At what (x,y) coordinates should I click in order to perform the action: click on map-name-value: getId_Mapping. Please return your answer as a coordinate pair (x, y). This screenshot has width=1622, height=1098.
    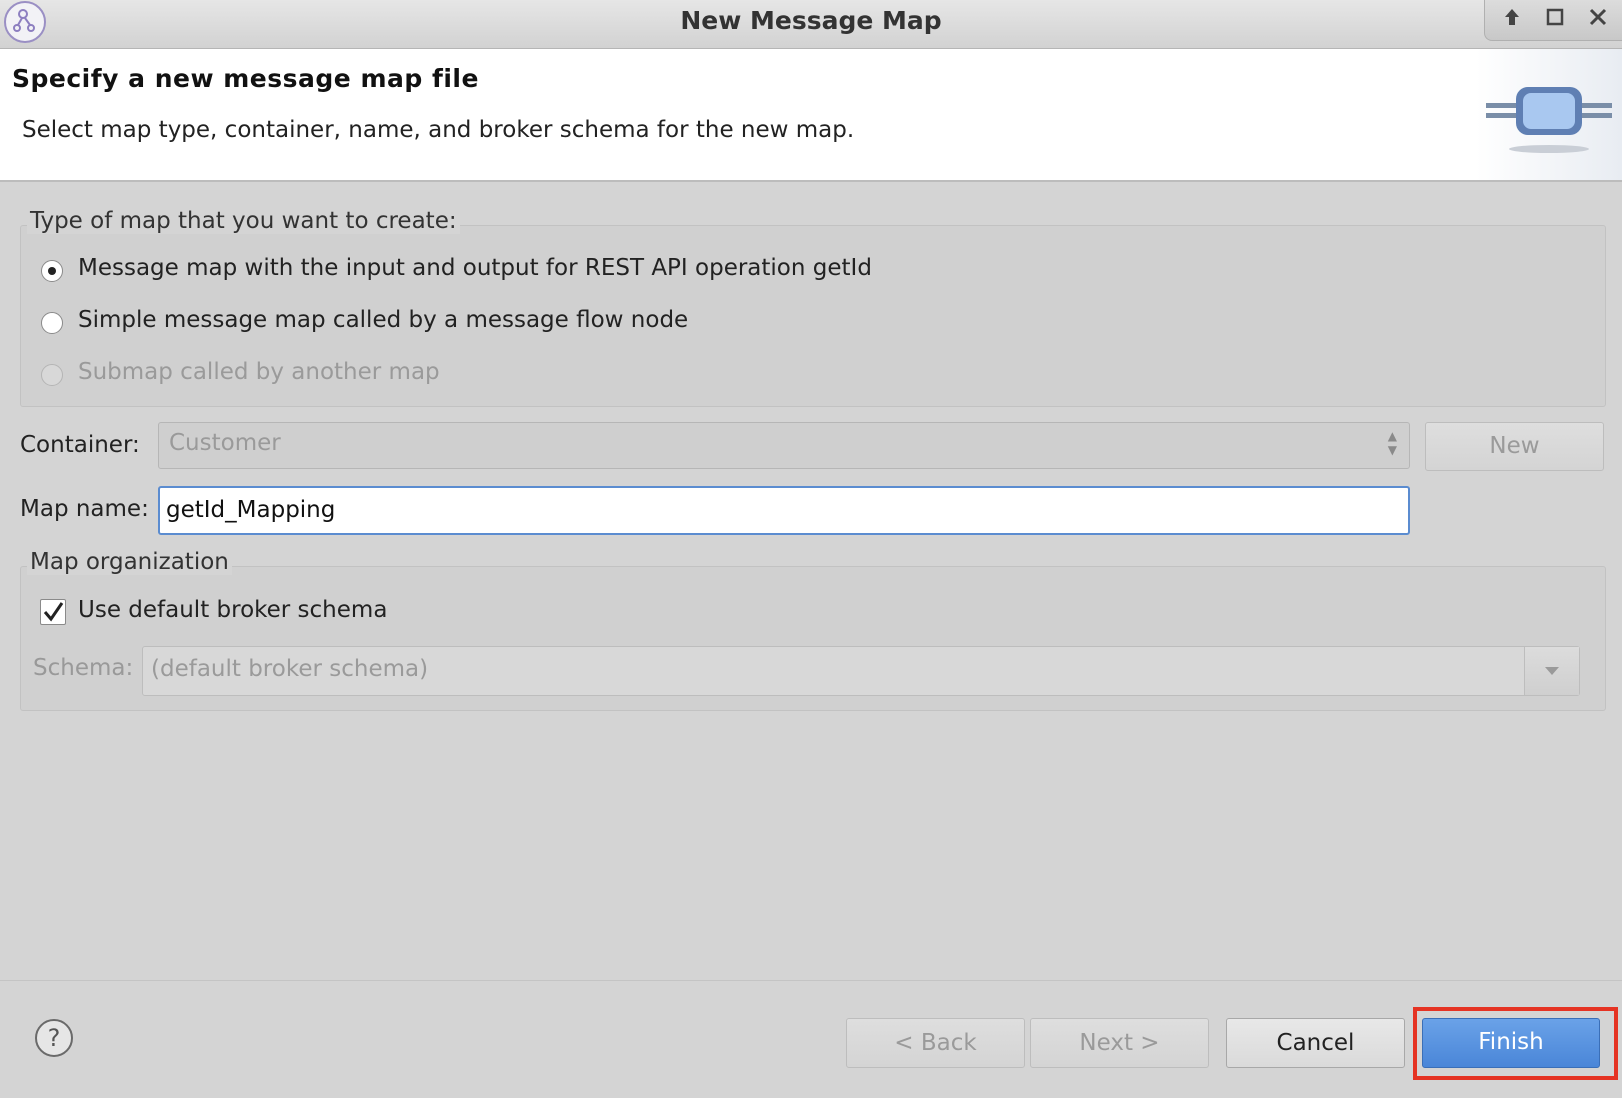
    Looking at the image, I should click on (251, 510).